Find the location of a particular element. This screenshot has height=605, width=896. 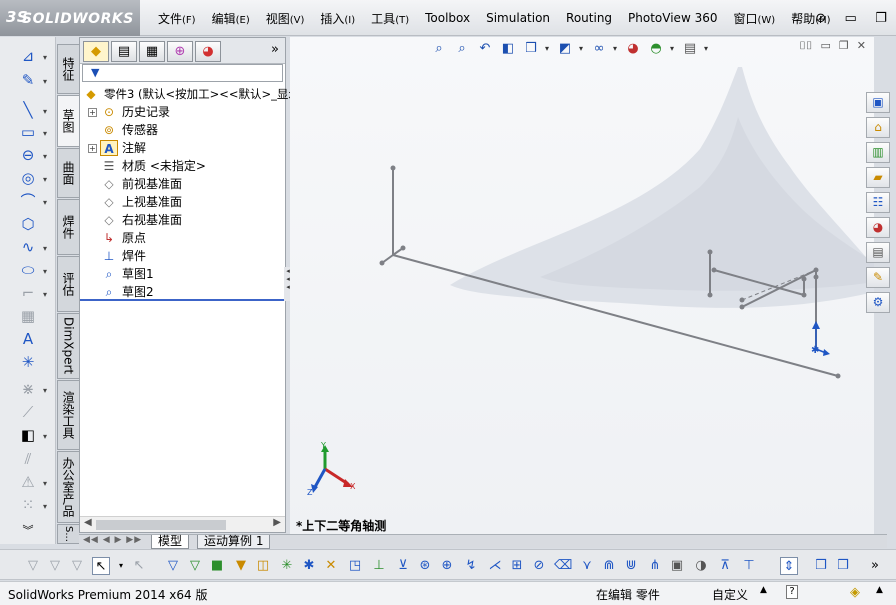

select-hole-icon: ⋎ is located at coordinates (587, 566).